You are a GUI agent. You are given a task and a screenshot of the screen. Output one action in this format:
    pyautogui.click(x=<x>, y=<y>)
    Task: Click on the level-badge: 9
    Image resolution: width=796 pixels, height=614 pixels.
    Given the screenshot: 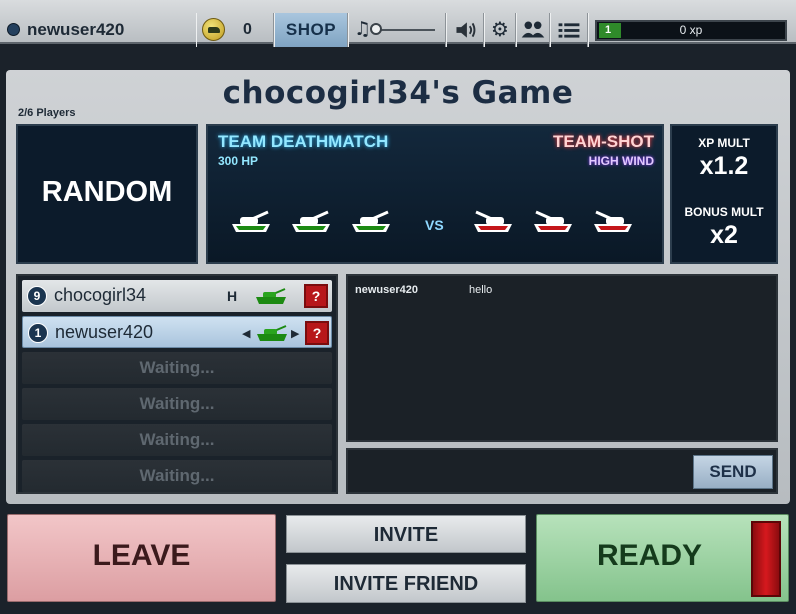 What is the action you would take?
    pyautogui.click(x=37, y=296)
    